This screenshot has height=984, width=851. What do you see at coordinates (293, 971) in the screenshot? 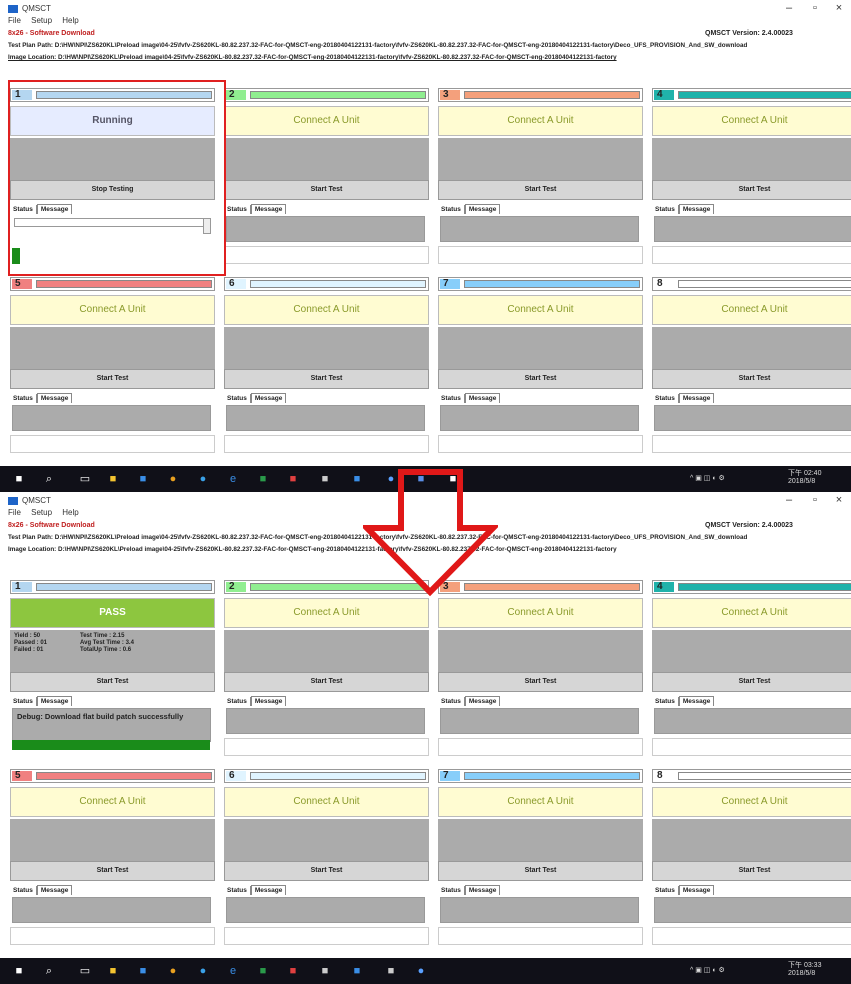
I see `pdf-icon: ■` at bounding box center [293, 971].